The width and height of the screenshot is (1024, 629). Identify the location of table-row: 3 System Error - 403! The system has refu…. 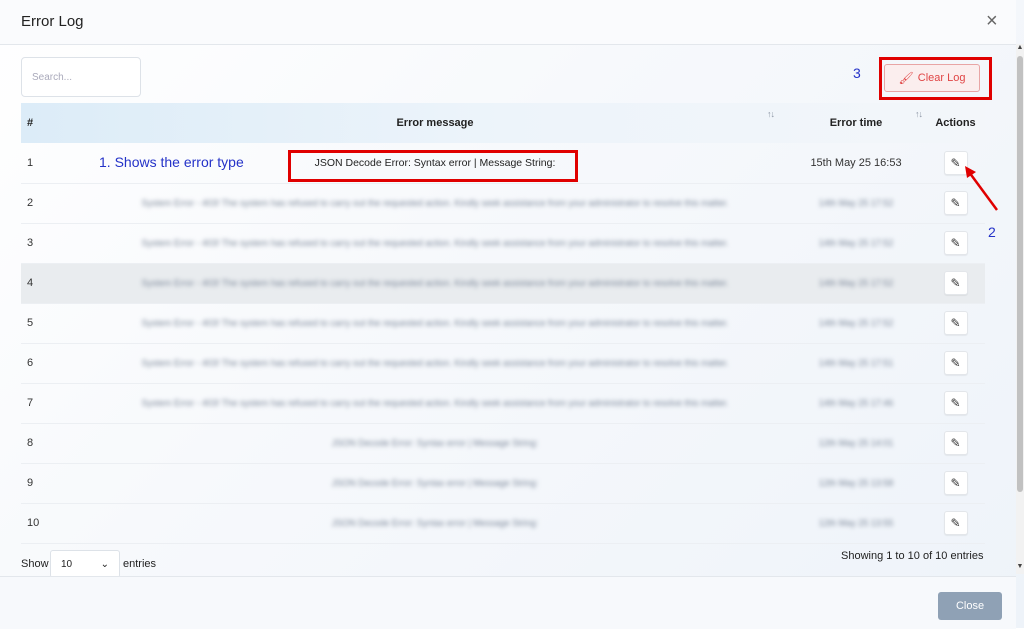
(503, 243).